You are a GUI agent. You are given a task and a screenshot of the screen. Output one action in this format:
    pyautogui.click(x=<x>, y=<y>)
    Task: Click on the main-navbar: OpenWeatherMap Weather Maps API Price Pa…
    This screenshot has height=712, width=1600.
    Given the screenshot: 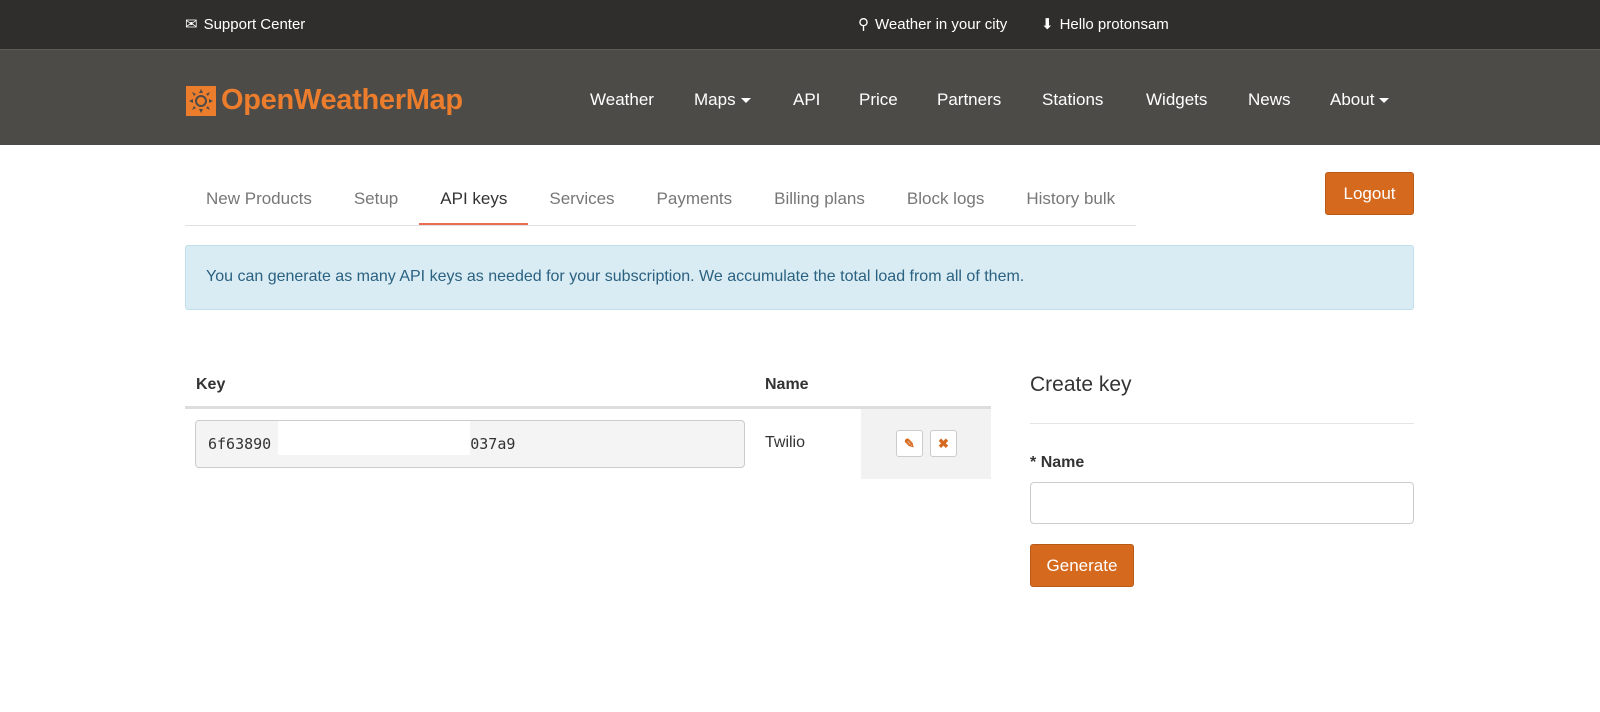 What is the action you would take?
    pyautogui.click(x=800, y=97)
    